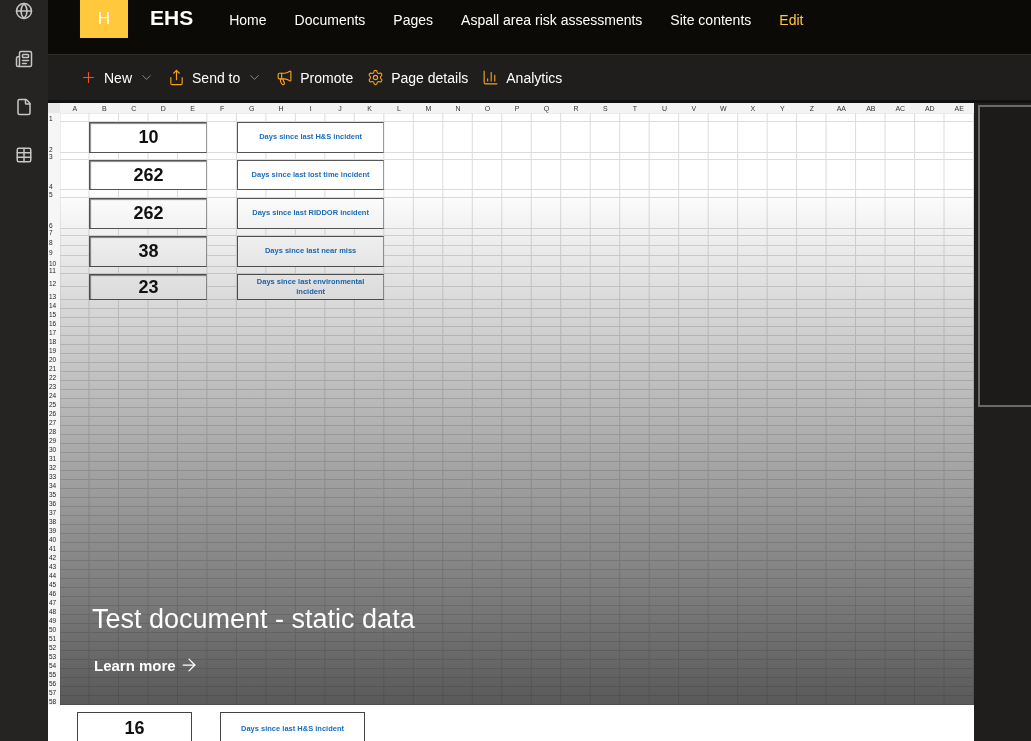 Image resolution: width=1031 pixels, height=741 pixels. I want to click on globe-icon, so click(24, 11).